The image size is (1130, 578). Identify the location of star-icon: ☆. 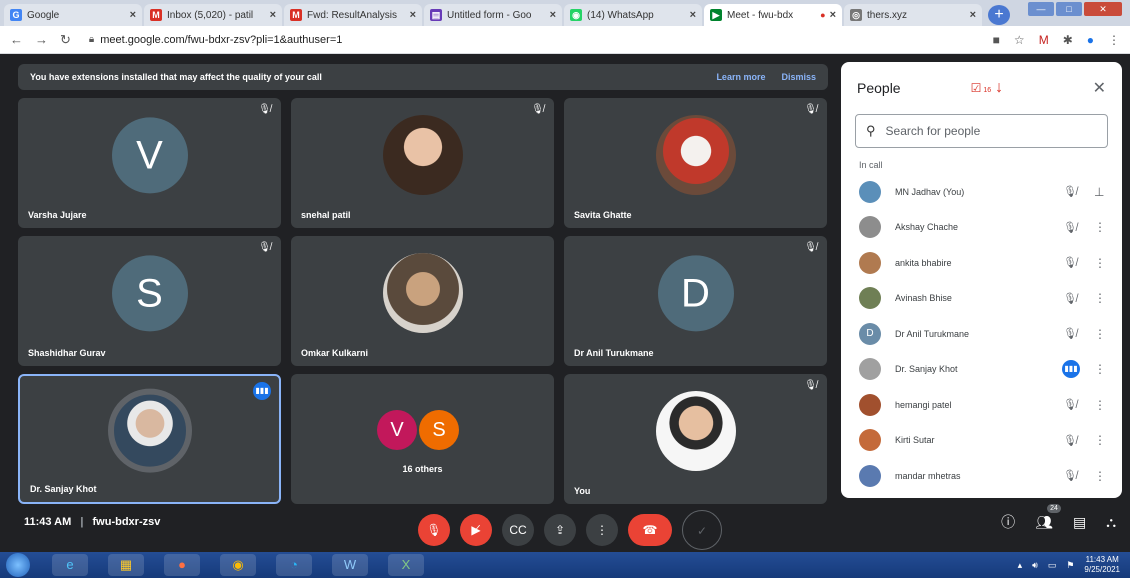
(1019, 40).